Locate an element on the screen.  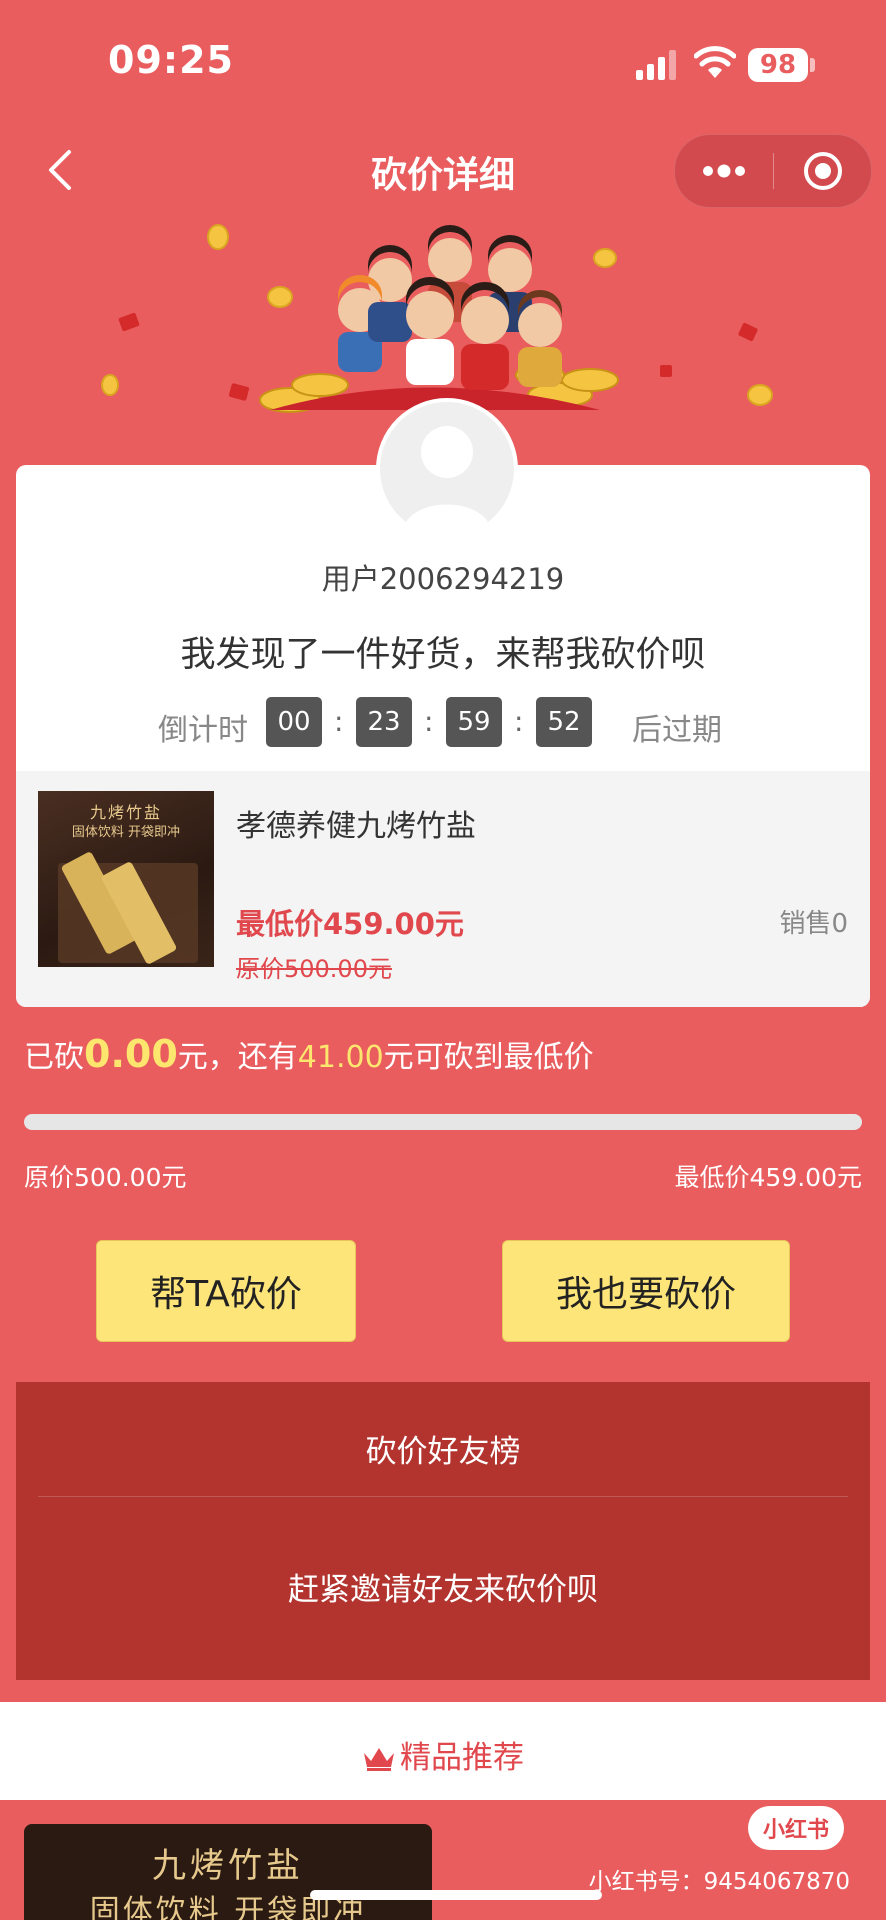
bargain-cut-amount: 0.00 is located at coordinates (131, 1054).